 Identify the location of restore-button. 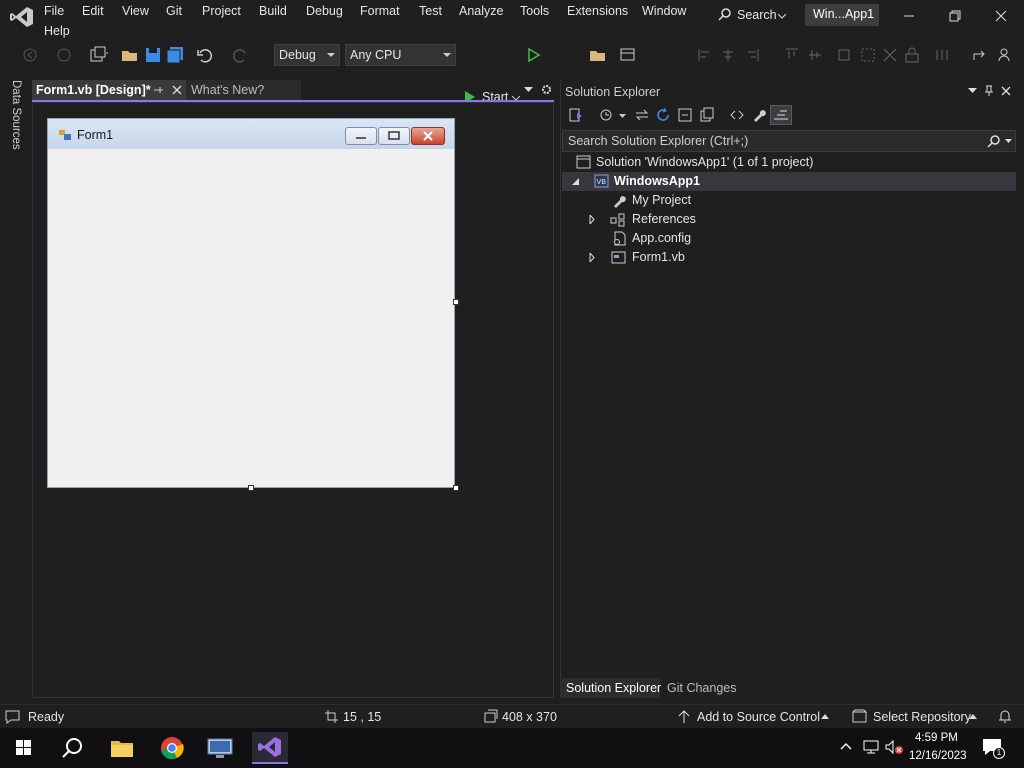
(955, 16).